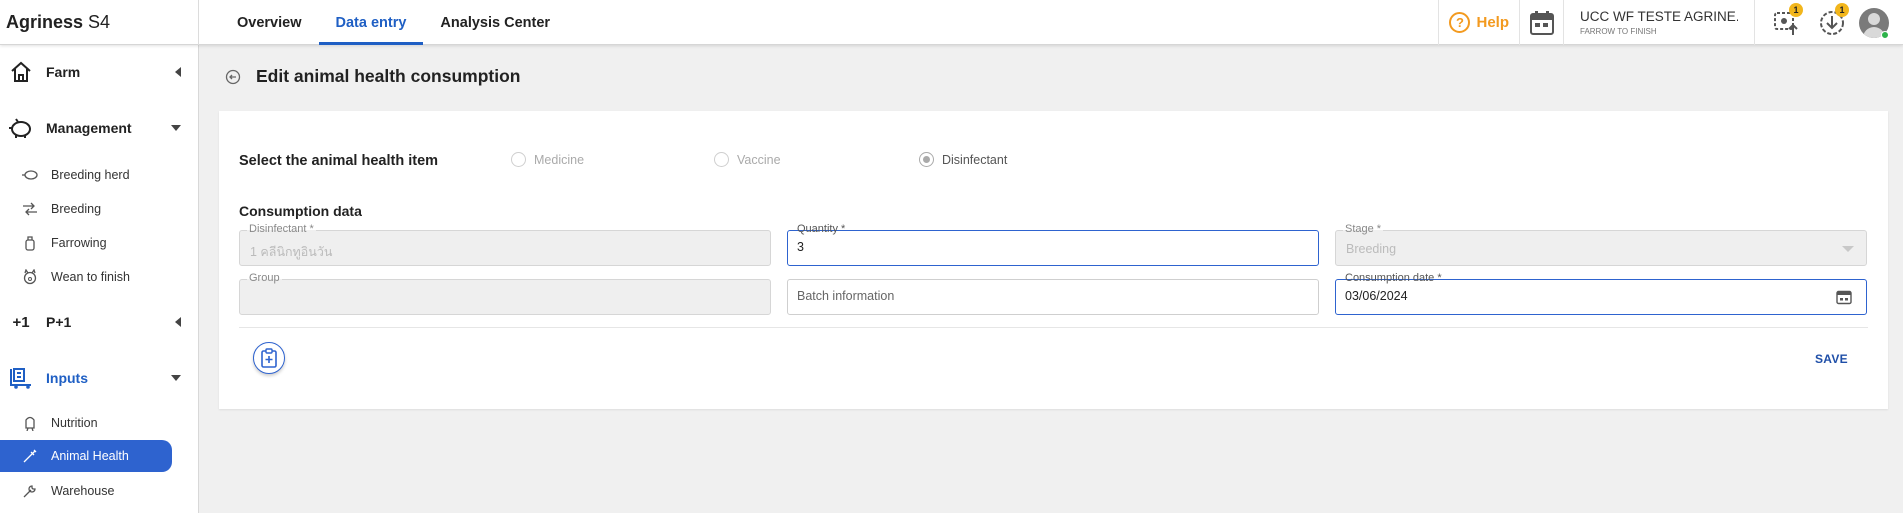 This screenshot has height=513, width=1903. I want to click on quantity-input, so click(1052, 247).